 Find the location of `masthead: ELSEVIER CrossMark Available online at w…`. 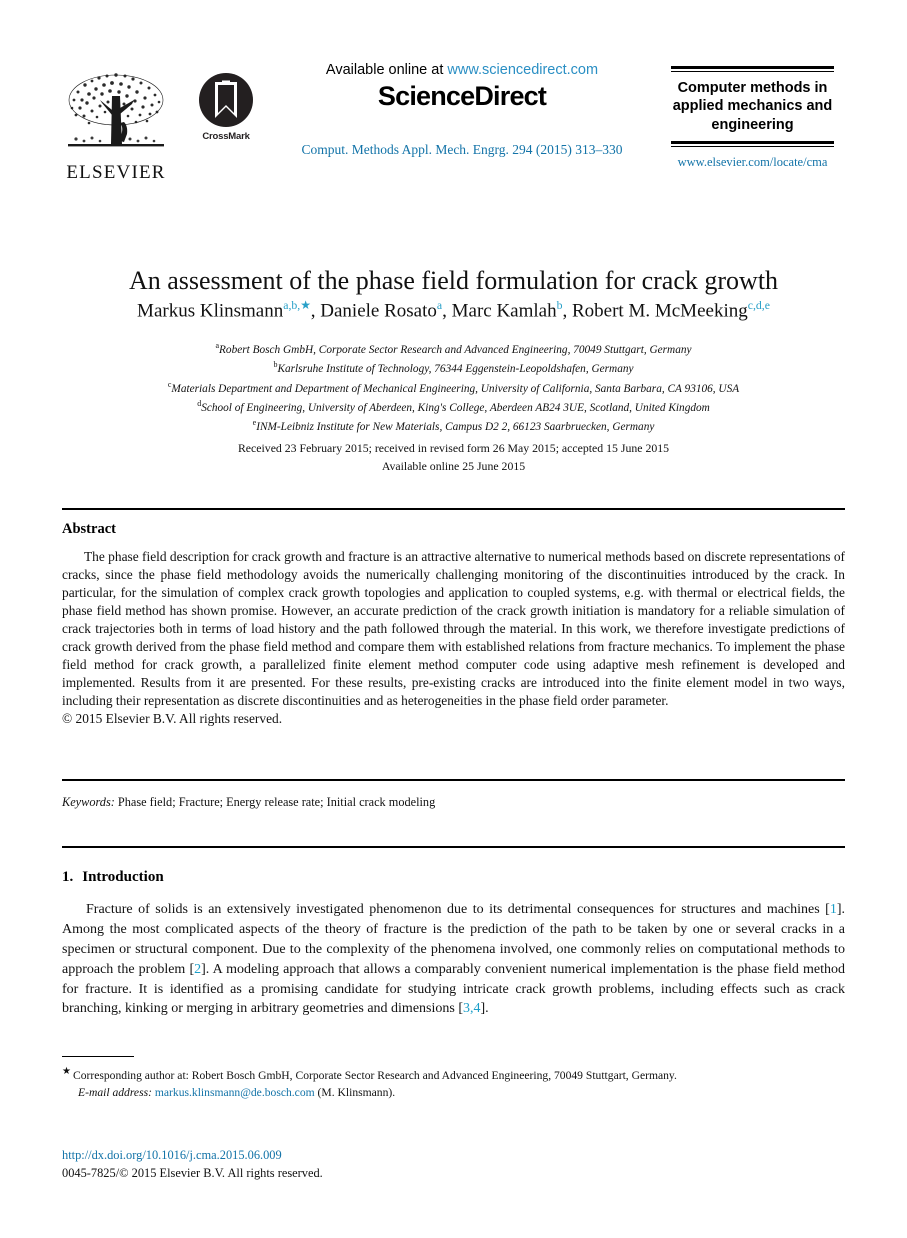

masthead: ELSEVIER CrossMark Available online at w… is located at coordinates (453, 134).